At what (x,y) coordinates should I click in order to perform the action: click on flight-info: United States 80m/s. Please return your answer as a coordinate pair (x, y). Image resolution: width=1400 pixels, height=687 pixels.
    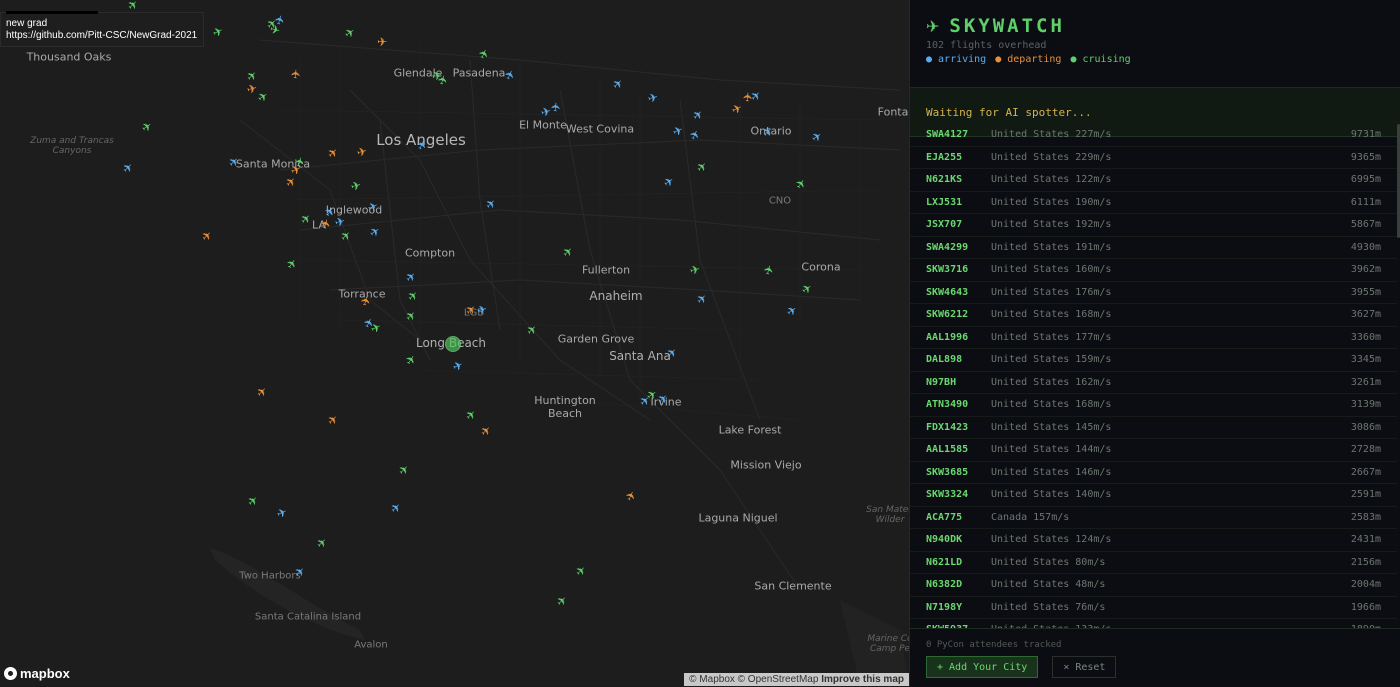
    Looking at the image, I should click on (1048, 562).